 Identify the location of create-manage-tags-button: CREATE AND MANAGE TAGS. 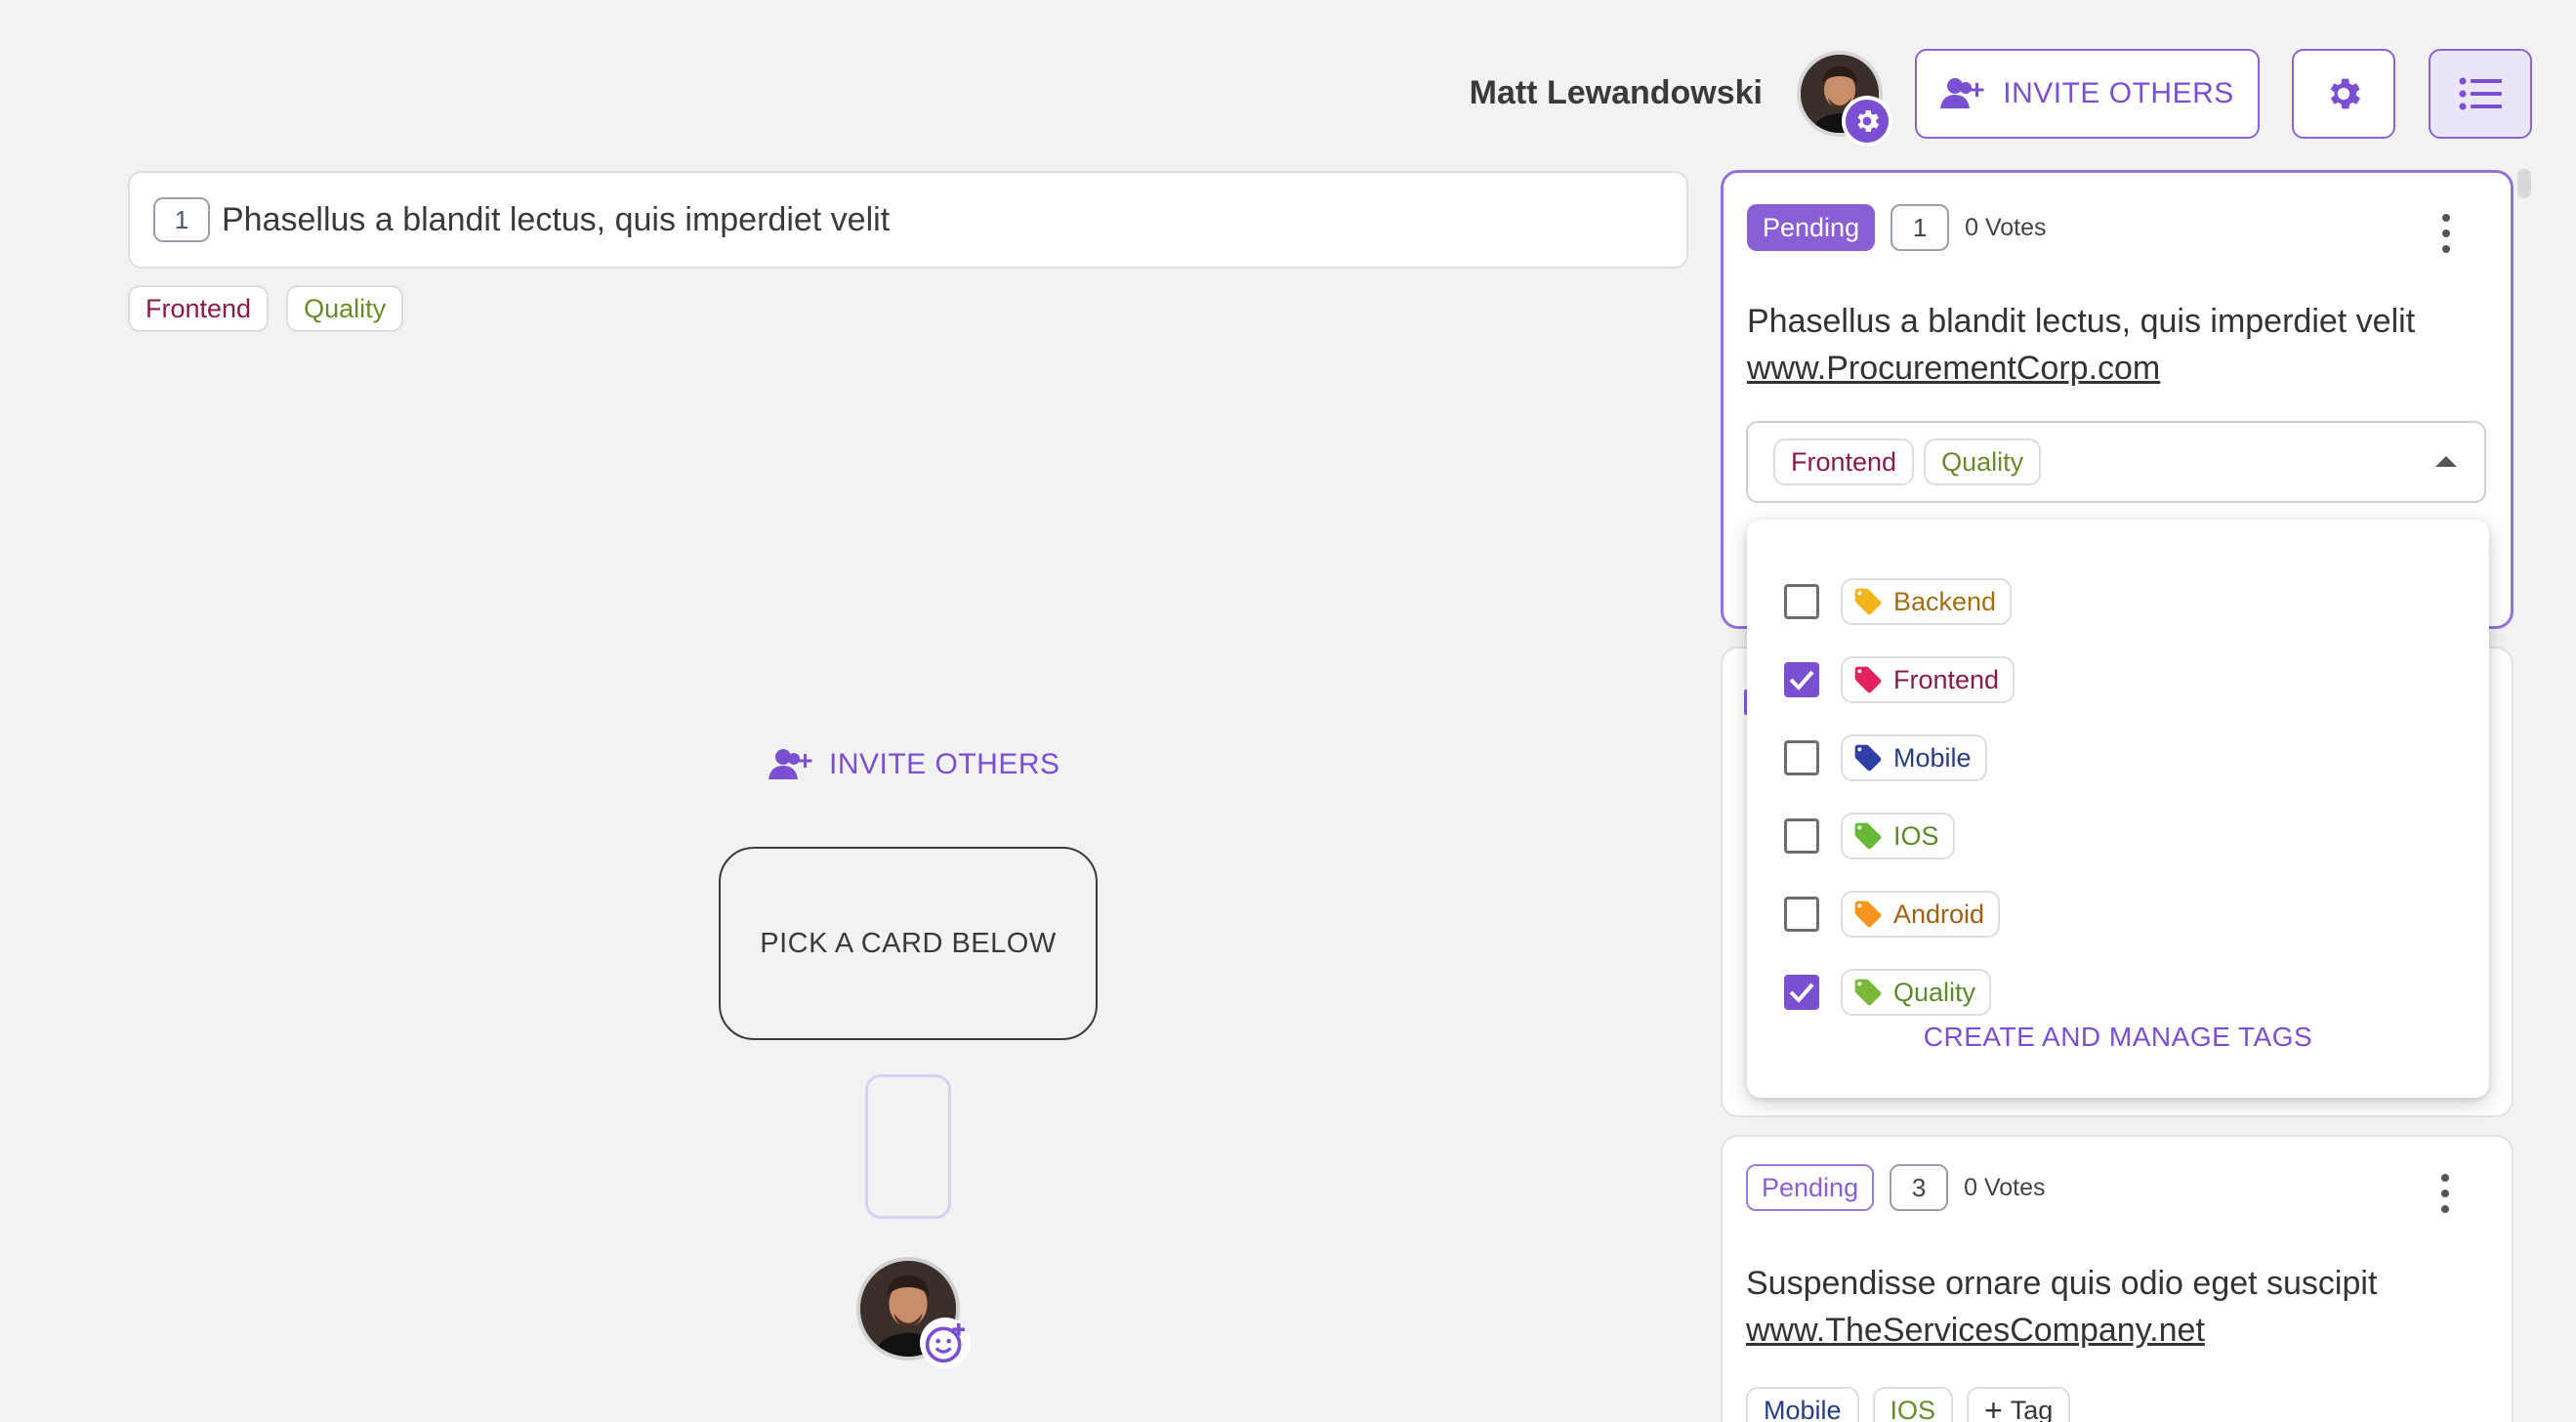
(2118, 1038).